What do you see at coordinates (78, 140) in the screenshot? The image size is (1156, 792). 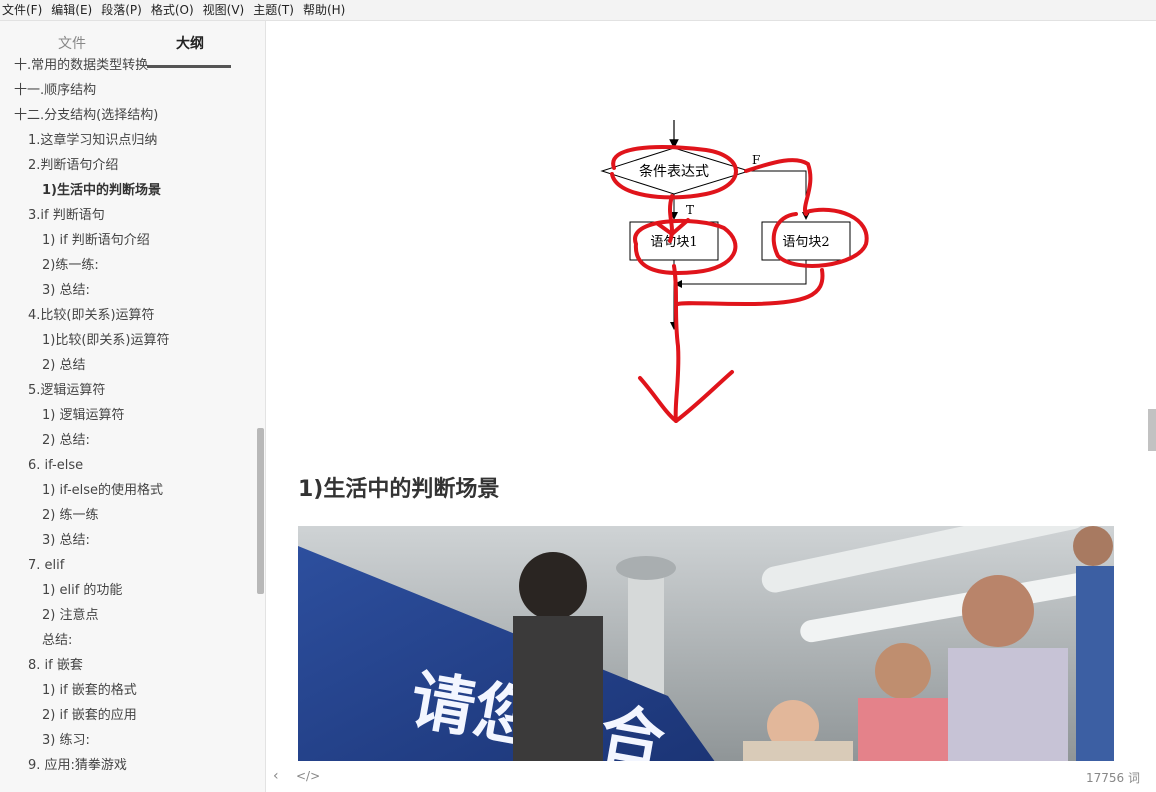 I see `outline-item: 1.这章学习知识点归纳` at bounding box center [78, 140].